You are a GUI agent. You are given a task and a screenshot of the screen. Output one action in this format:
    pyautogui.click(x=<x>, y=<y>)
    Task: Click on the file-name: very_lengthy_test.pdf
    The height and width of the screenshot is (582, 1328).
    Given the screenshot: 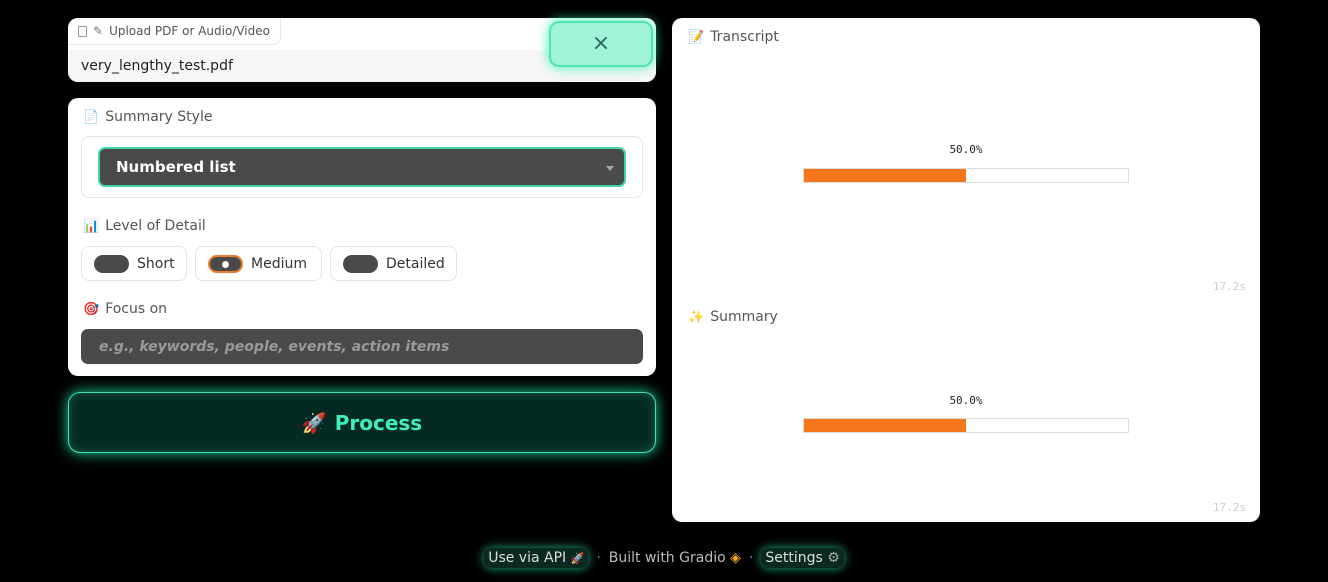 What is the action you would take?
    pyautogui.click(x=157, y=66)
    